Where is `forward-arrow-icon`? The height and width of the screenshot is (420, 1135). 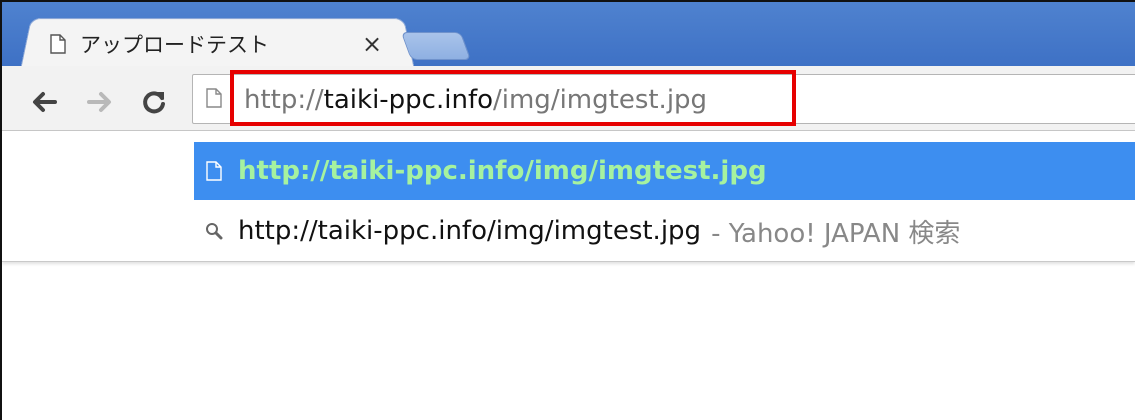 forward-arrow-icon is located at coordinates (99, 102).